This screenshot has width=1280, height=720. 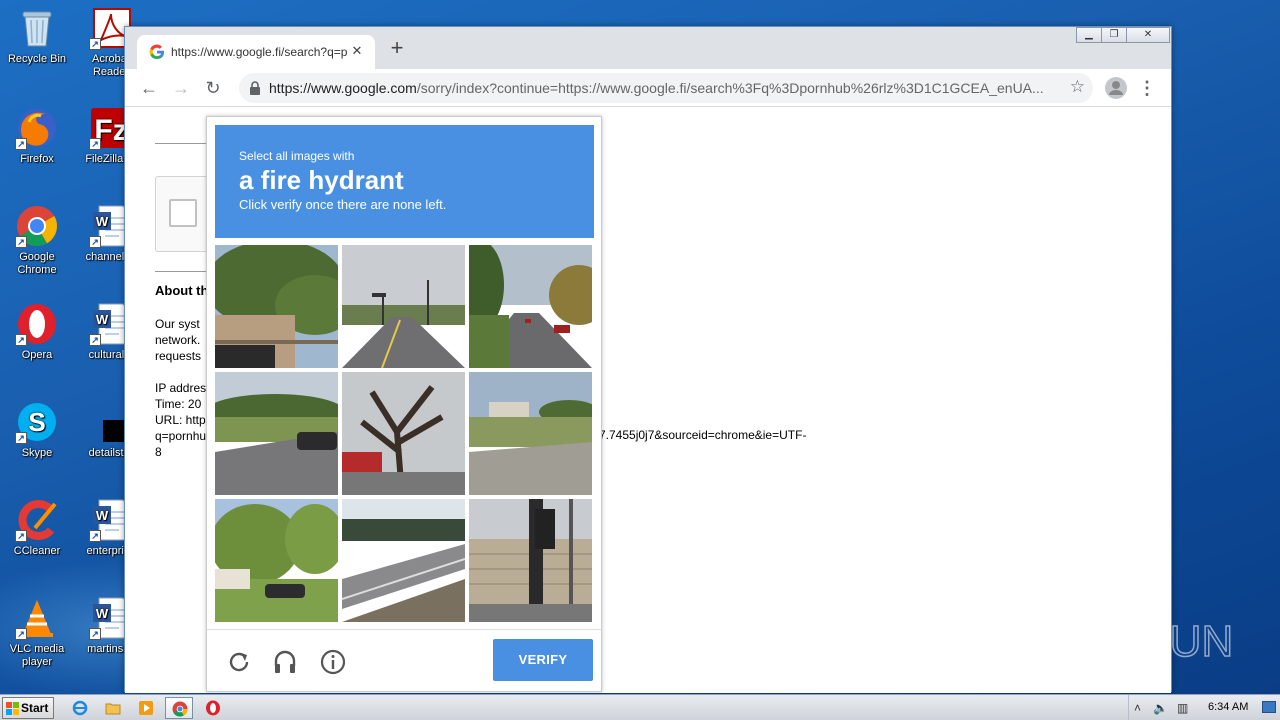 I want to click on ccleaner-icon: ↗, so click(x=37, y=520).